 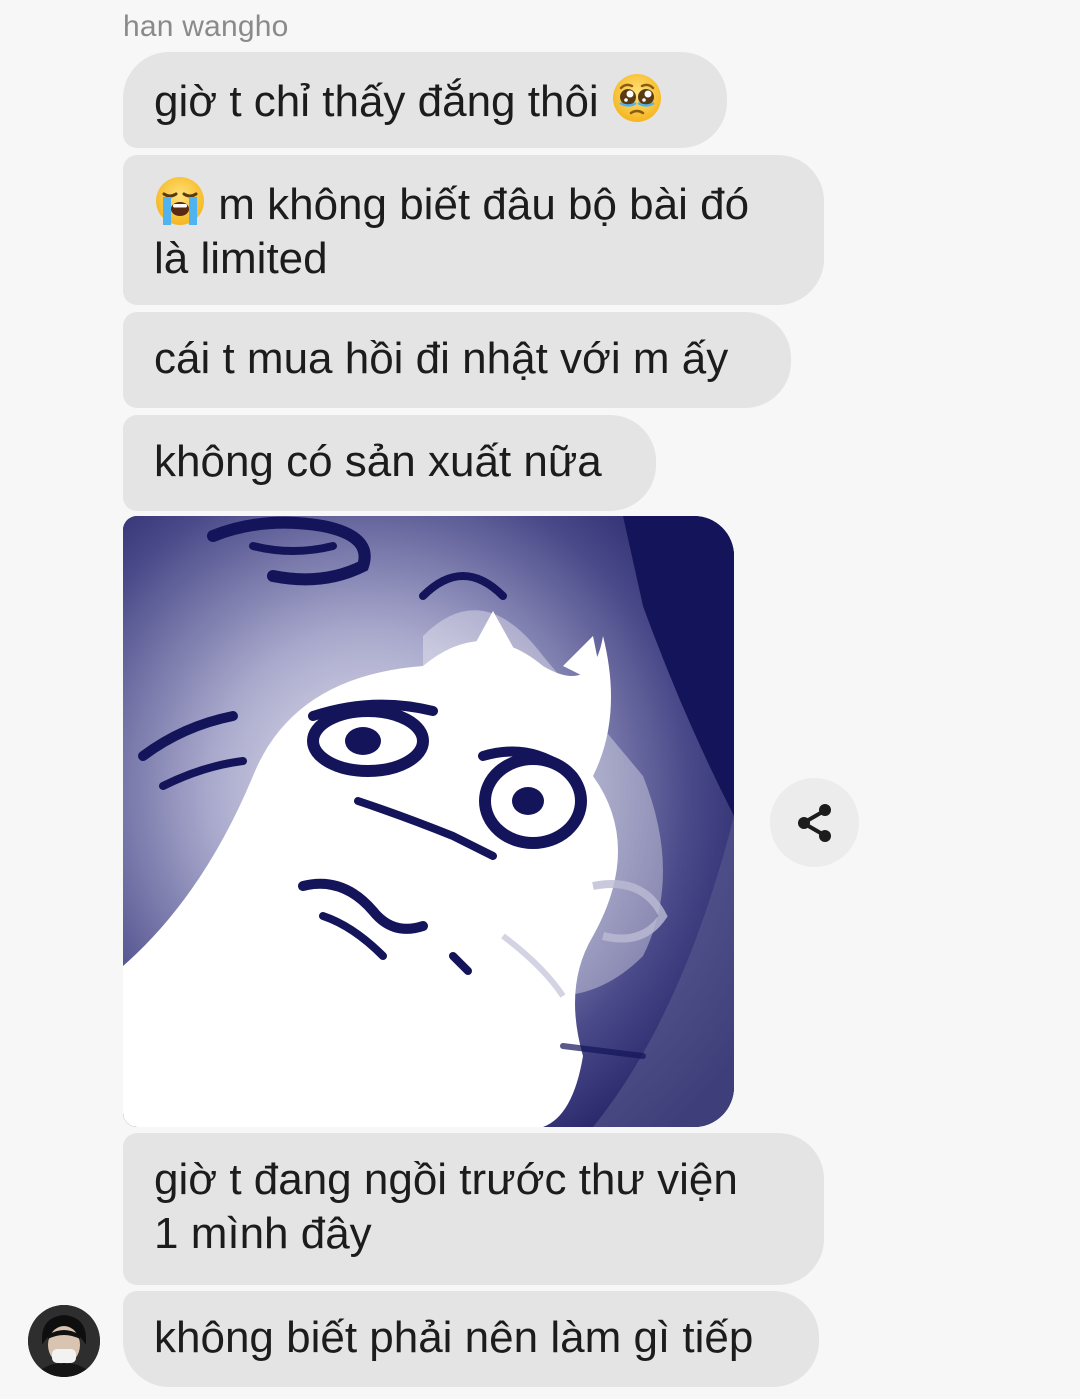 What do you see at coordinates (206, 26) in the screenshot?
I see `sender-name: han wangho` at bounding box center [206, 26].